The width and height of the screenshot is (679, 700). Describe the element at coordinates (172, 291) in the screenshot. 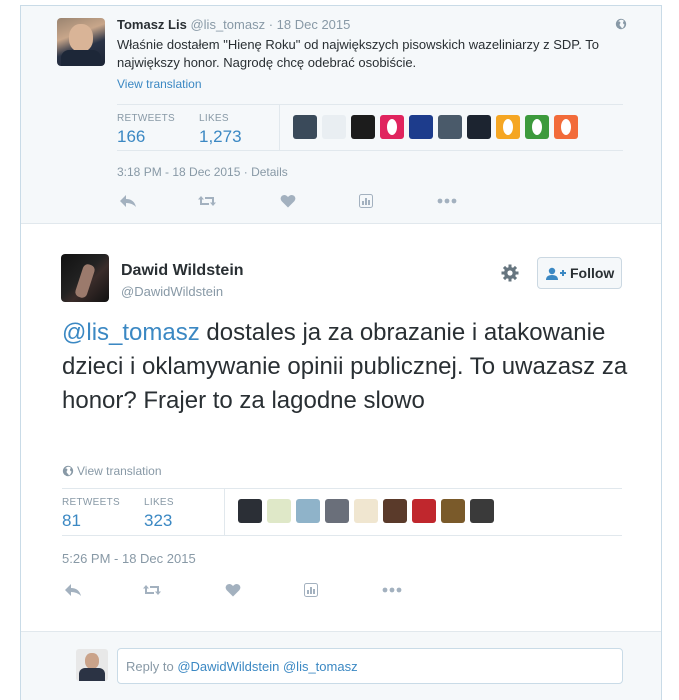

I see `author-handle: @DawidWildstein` at that location.